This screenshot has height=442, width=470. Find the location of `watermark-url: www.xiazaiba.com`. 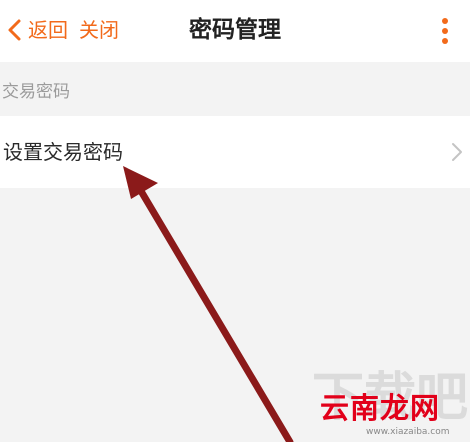

watermark-url: www.xiazaiba.com is located at coordinates (408, 432).